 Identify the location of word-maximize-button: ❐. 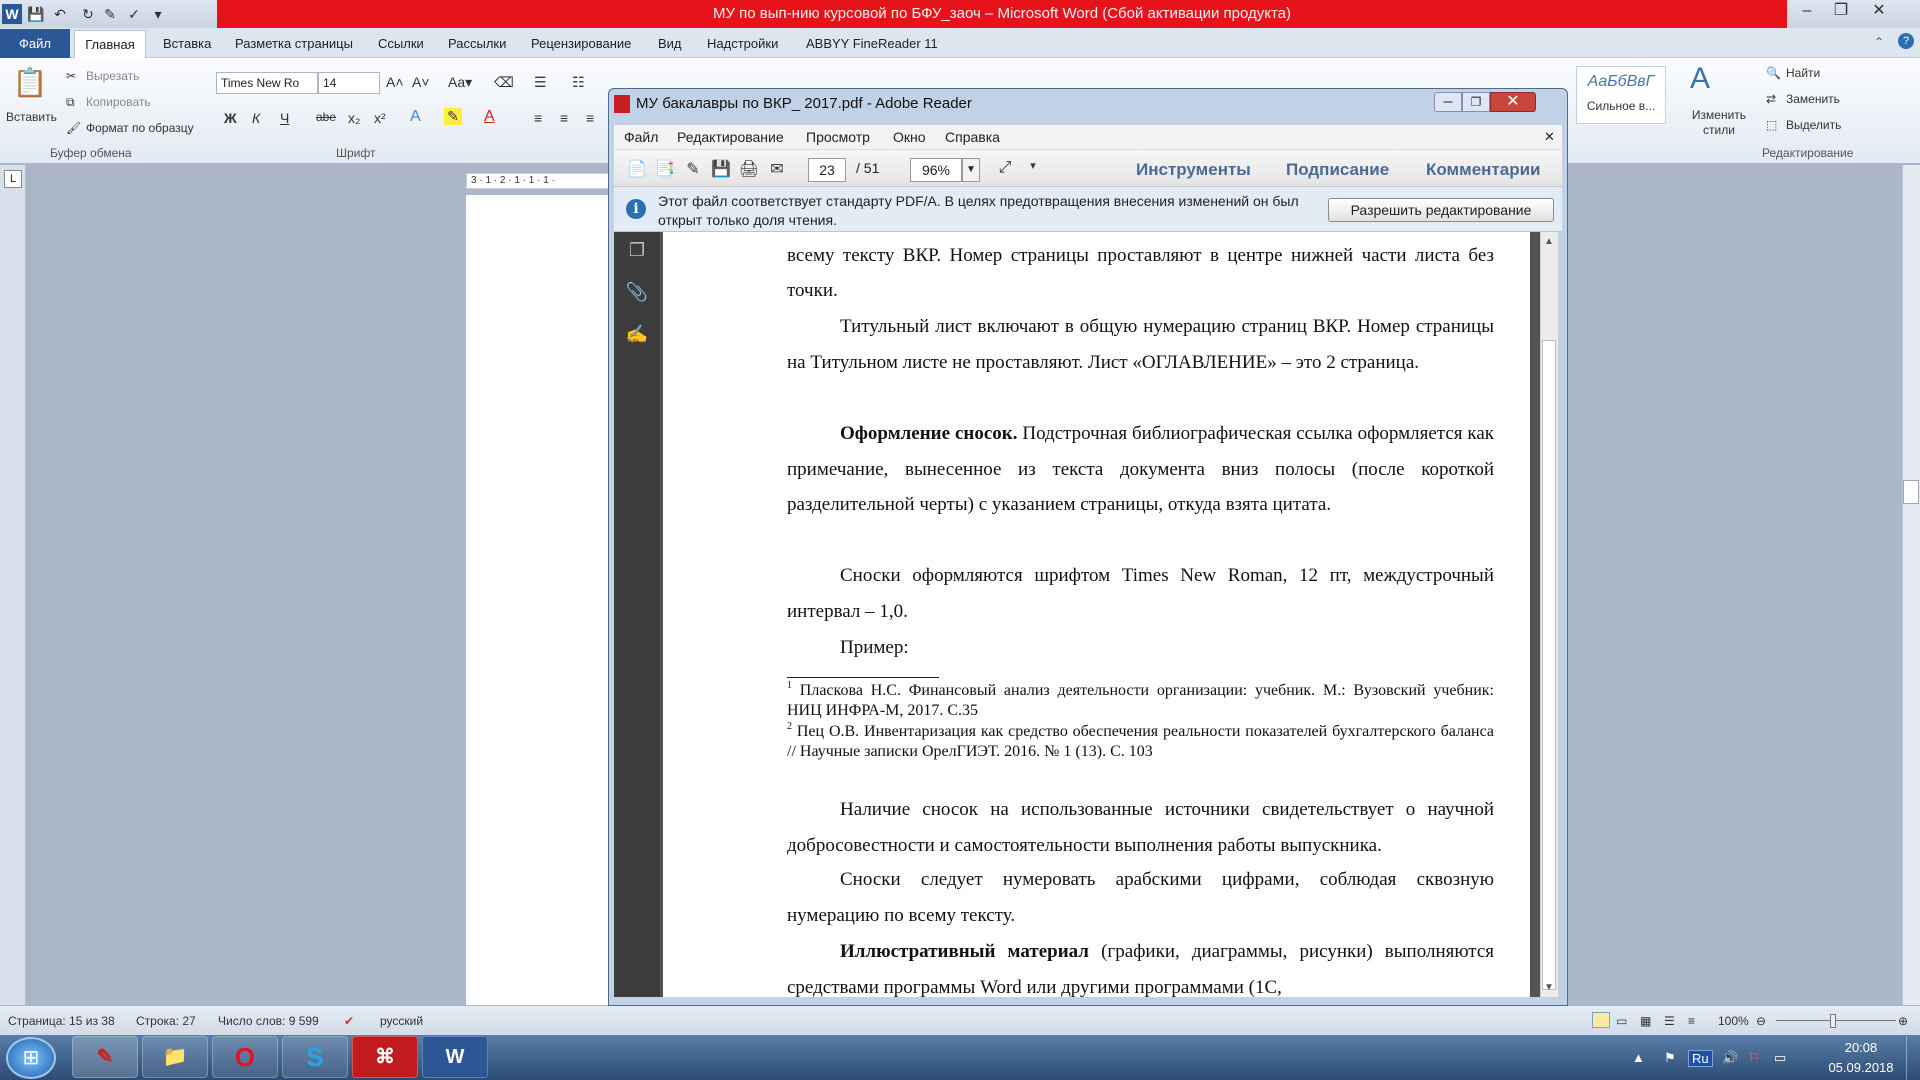
(1841, 12).